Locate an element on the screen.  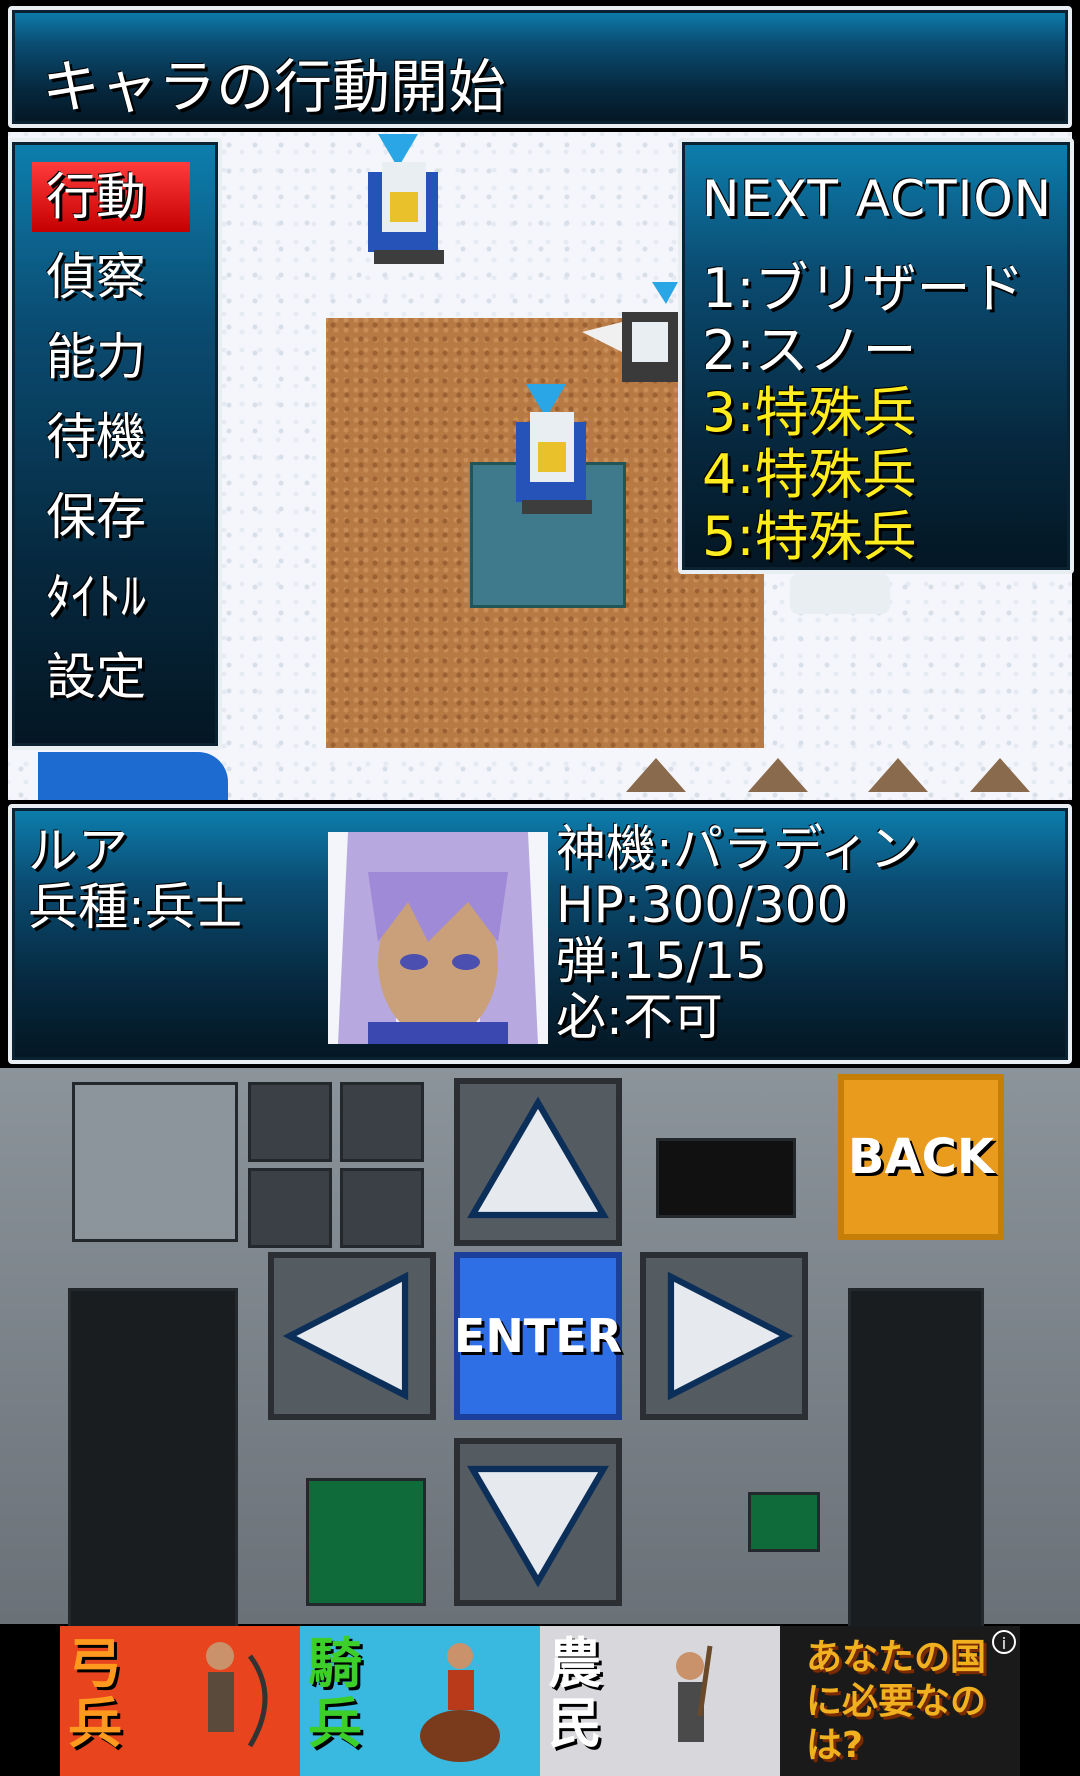
enter-label: ENTER is located at coordinates (538, 1336).